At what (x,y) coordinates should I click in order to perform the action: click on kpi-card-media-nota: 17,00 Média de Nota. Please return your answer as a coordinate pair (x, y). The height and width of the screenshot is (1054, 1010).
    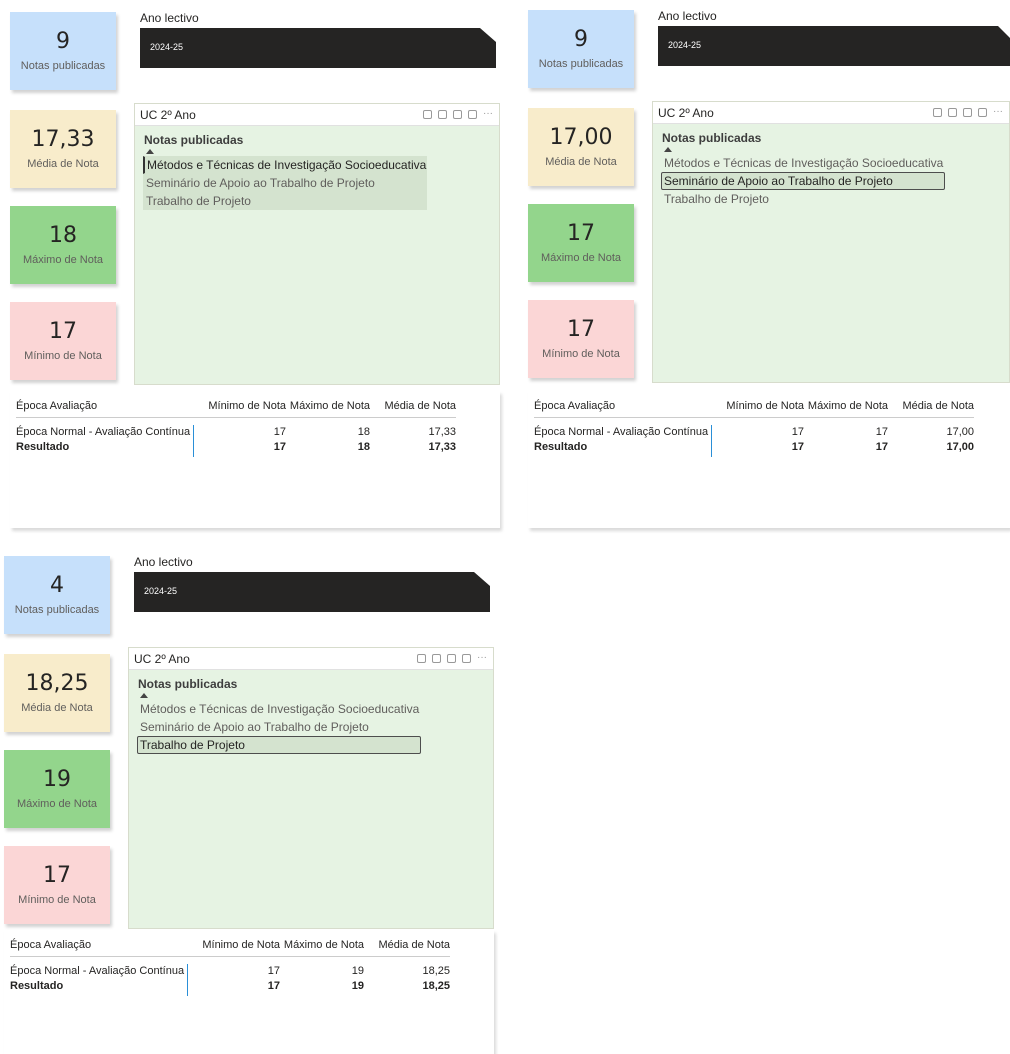
    Looking at the image, I should click on (581, 147).